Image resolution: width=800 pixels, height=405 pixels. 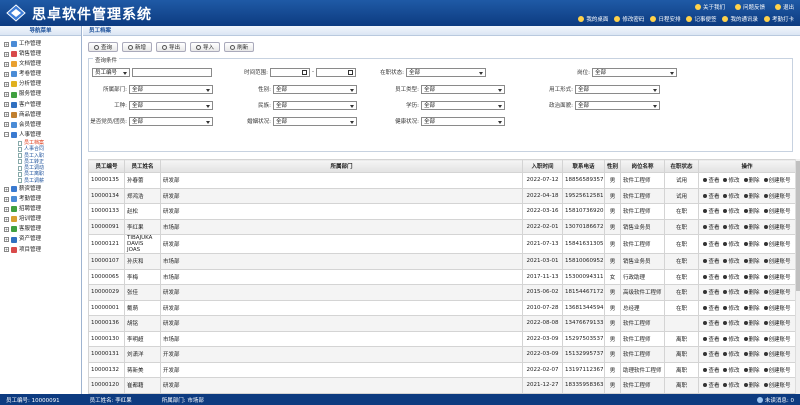 I want to click on status-select: 全部, so click(x=446, y=72).